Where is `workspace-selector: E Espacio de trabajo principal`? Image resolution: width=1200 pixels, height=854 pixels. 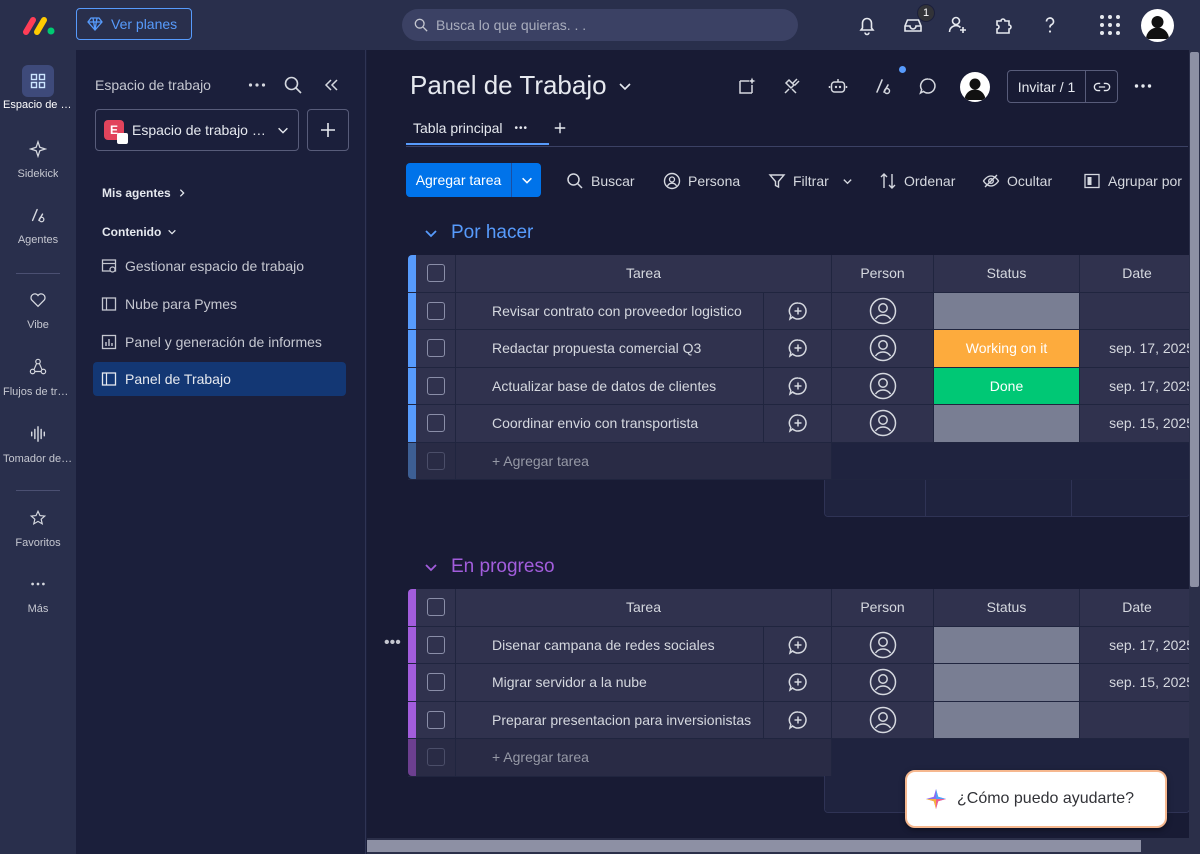
workspace-selector: E Espacio de trabajo principal is located at coordinates (197, 130).